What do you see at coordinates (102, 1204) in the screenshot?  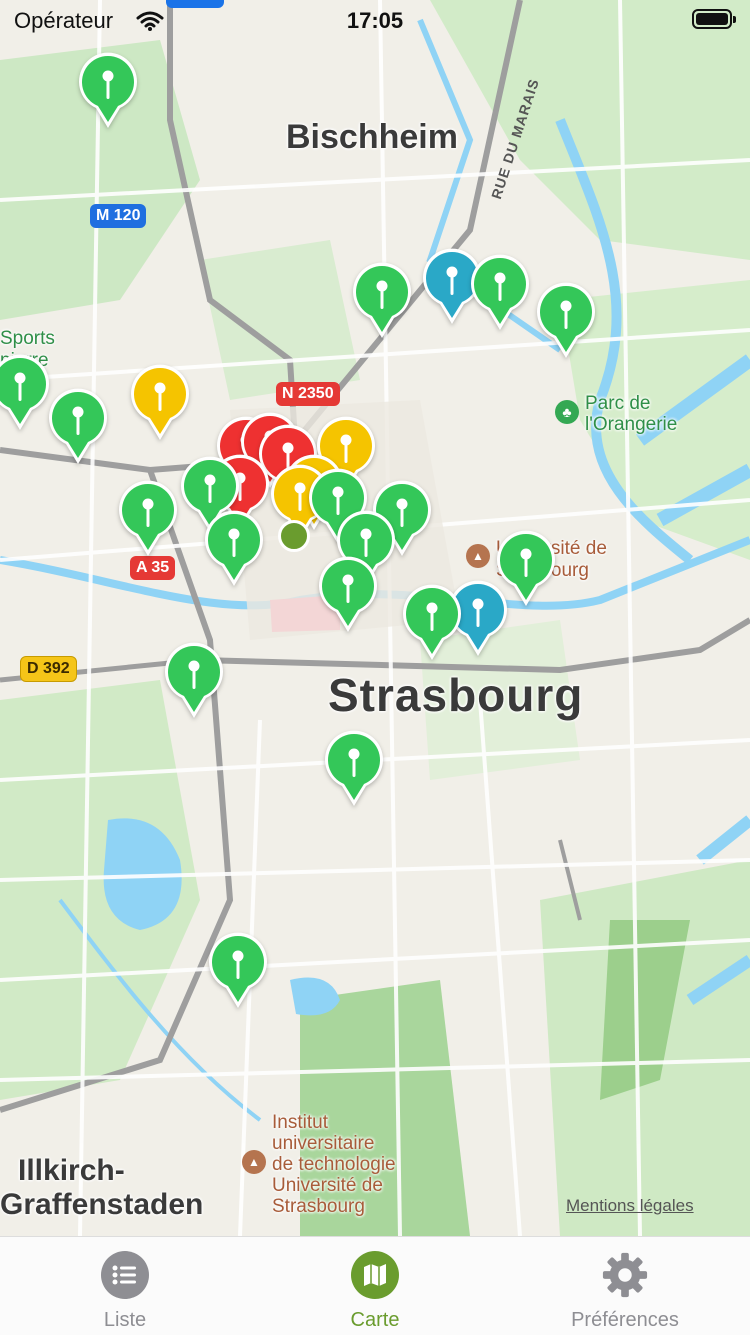 I see `graffenstaden-label: Graffenstaden` at bounding box center [102, 1204].